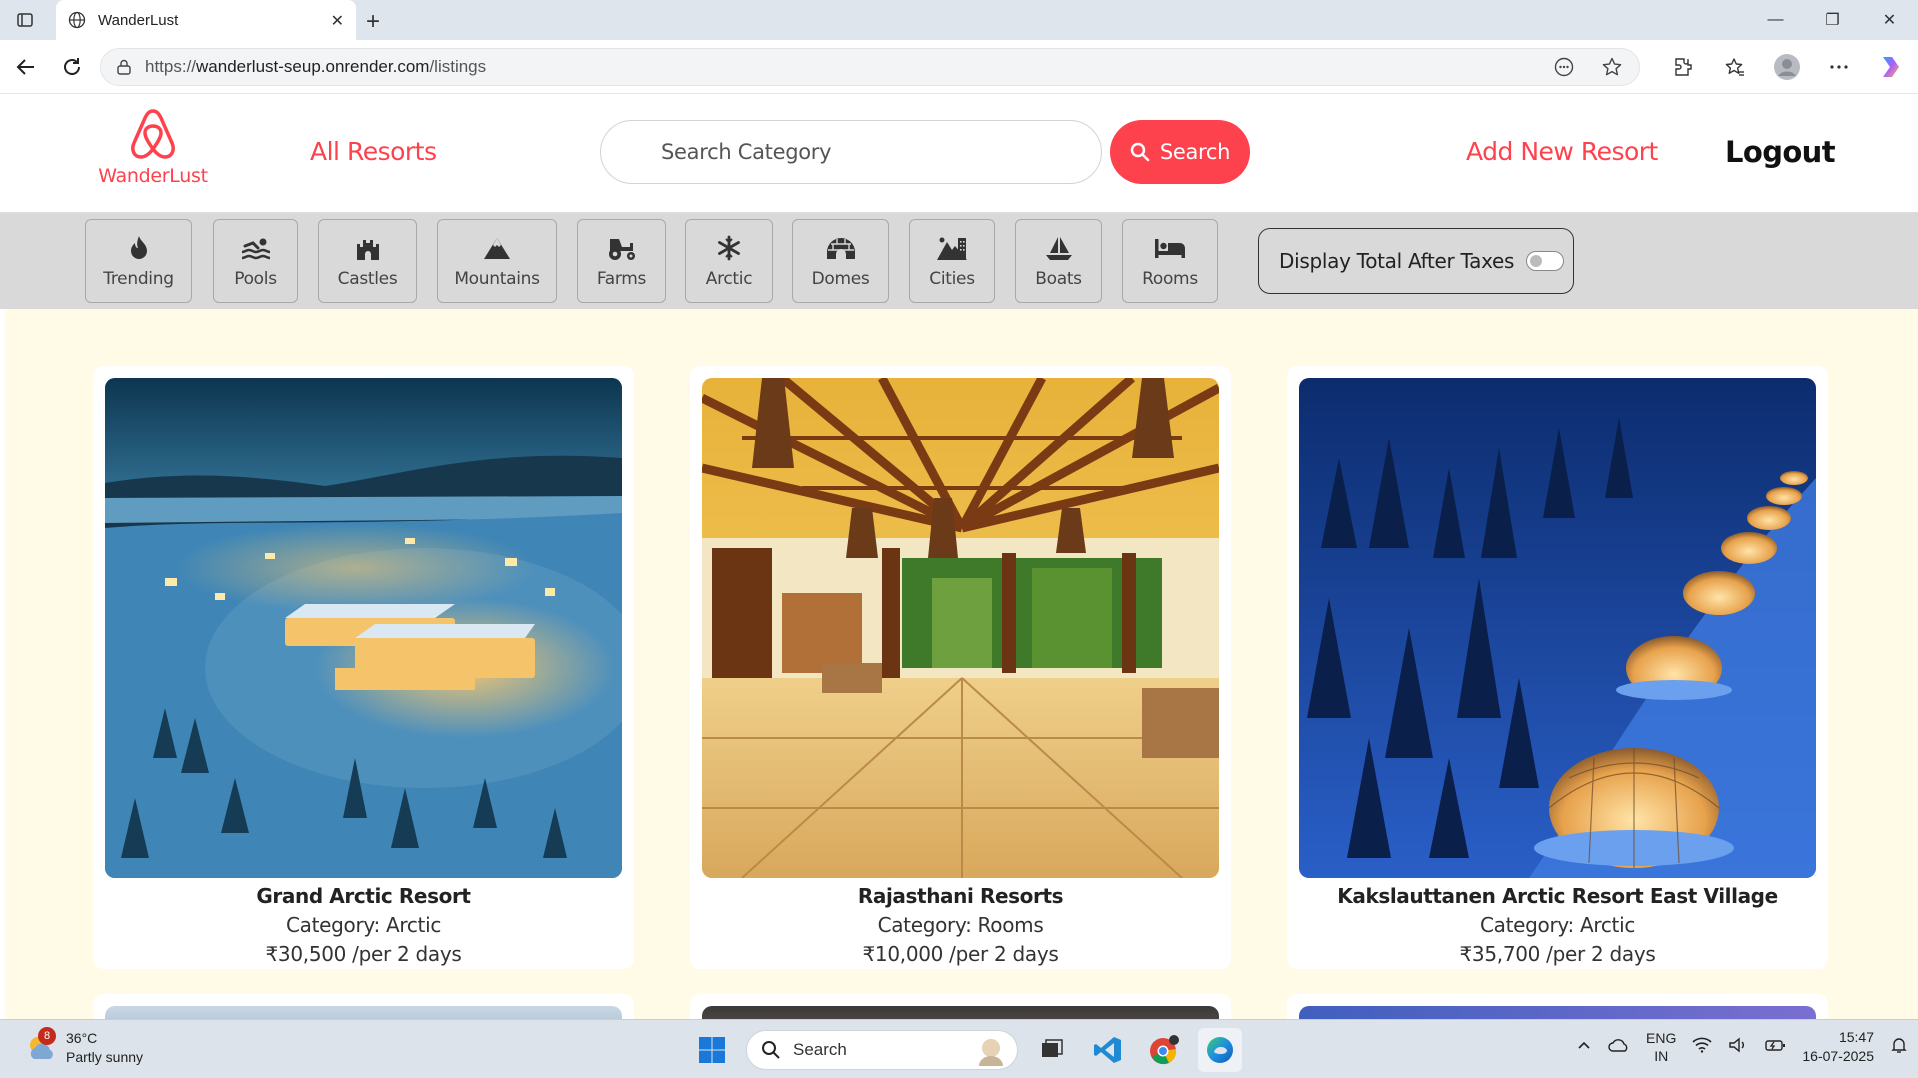  What do you see at coordinates (1891, 67) in the screenshot?
I see `copilot-icon` at bounding box center [1891, 67].